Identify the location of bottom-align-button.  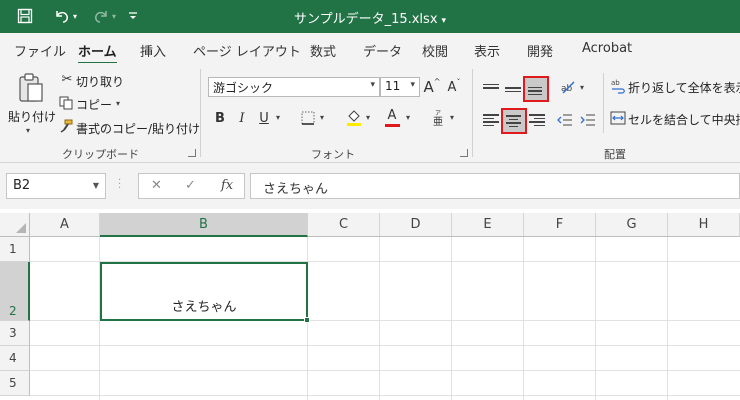
(536, 89).